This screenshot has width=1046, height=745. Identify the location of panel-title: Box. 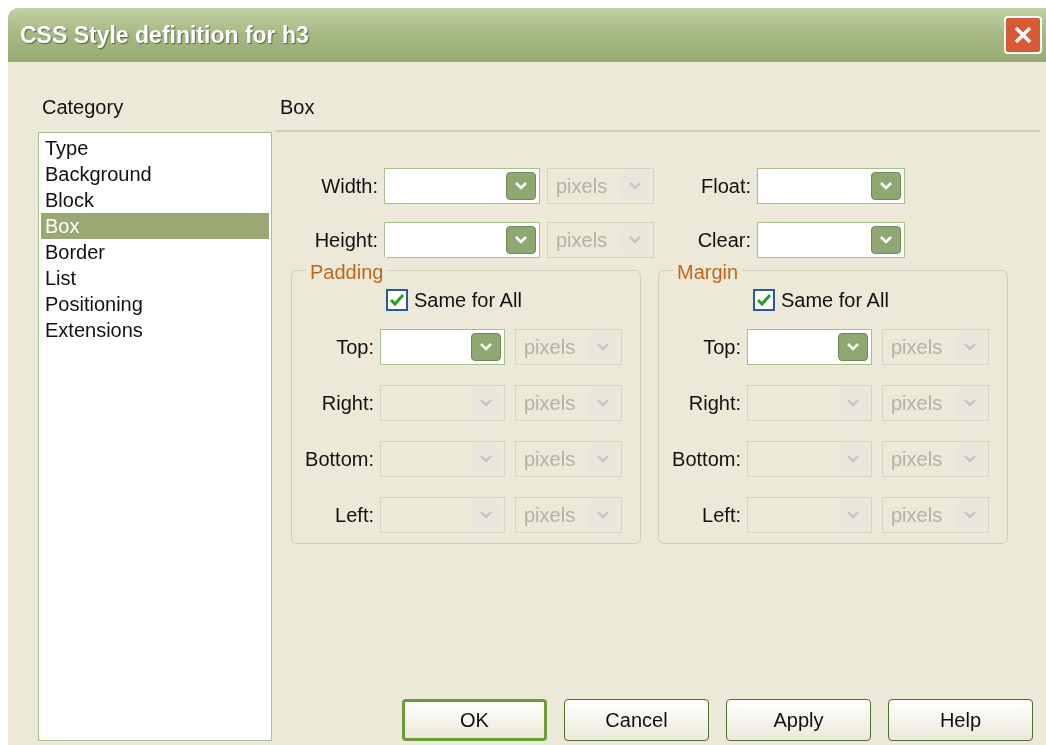
(658, 112).